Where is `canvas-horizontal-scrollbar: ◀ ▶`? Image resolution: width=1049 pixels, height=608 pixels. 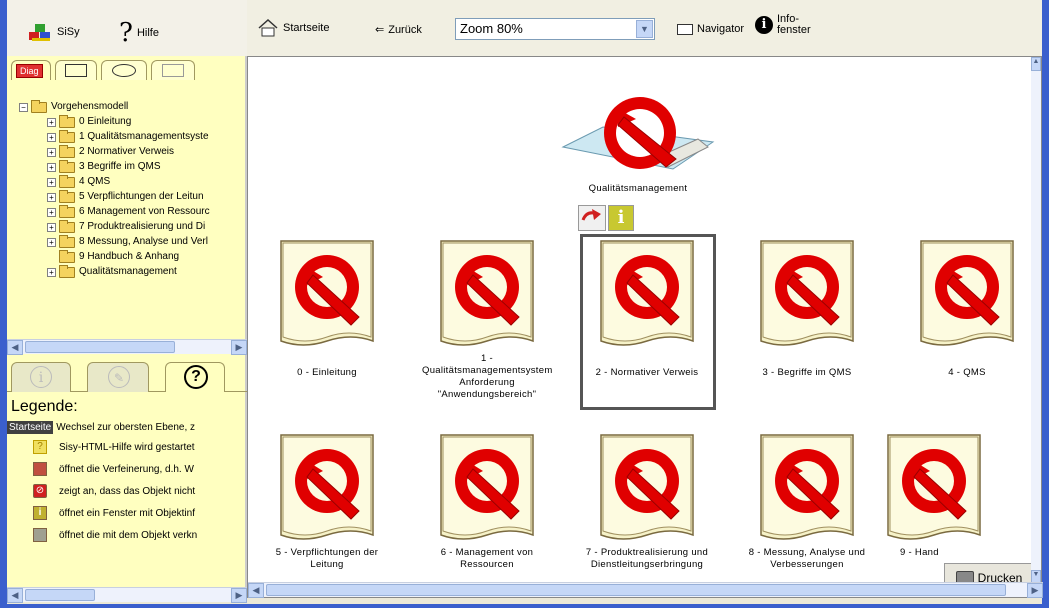 canvas-horizontal-scrollbar: ◀ ▶ is located at coordinates (645, 590).